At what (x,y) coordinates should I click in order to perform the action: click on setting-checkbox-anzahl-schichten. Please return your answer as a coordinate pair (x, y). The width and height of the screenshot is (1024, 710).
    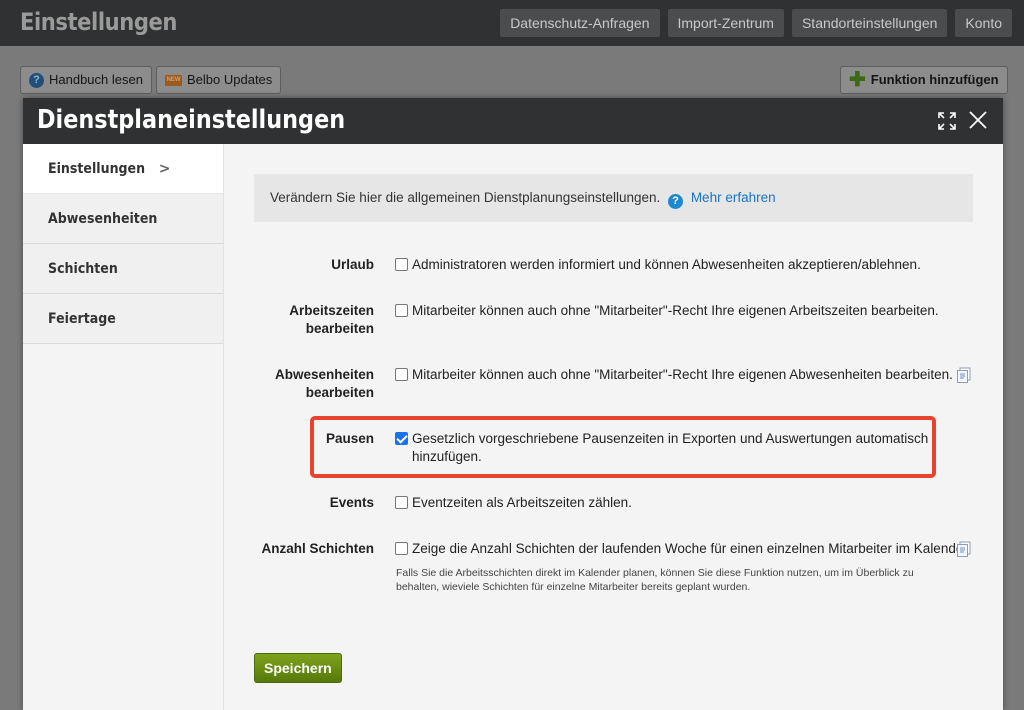
    Looking at the image, I should click on (401, 548).